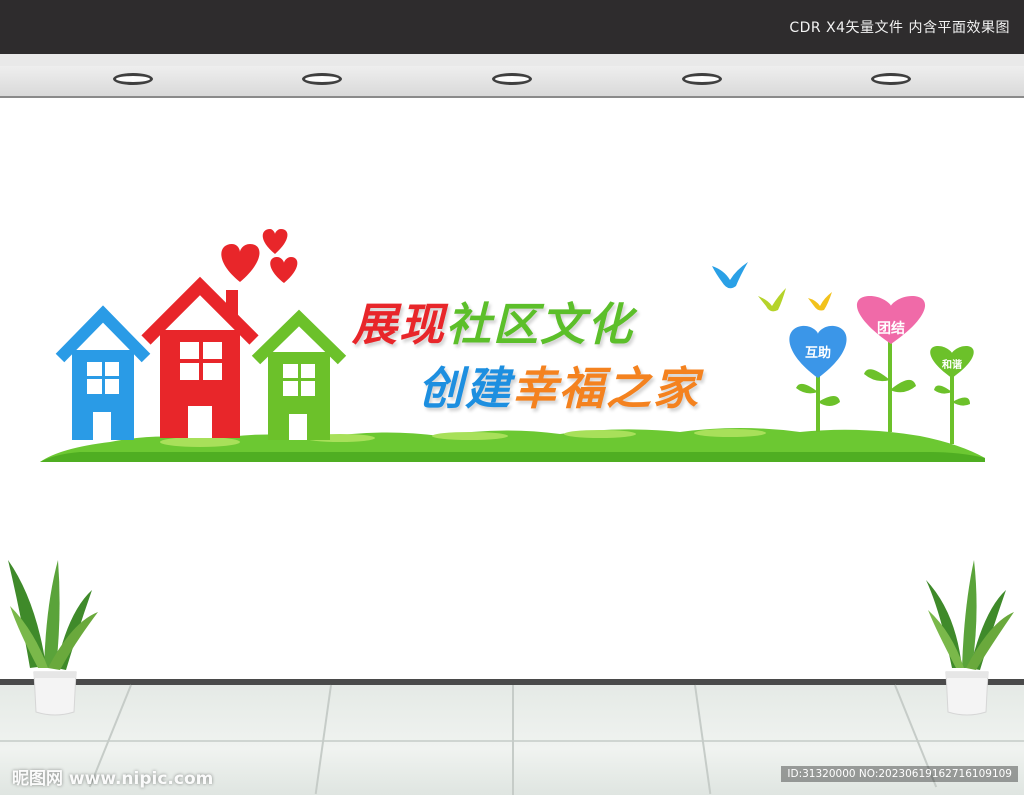 Image resolution: width=1024 pixels, height=795 pixels. What do you see at coordinates (891, 329) in the screenshot?
I see `heart-label-unity: 团结` at bounding box center [891, 329].